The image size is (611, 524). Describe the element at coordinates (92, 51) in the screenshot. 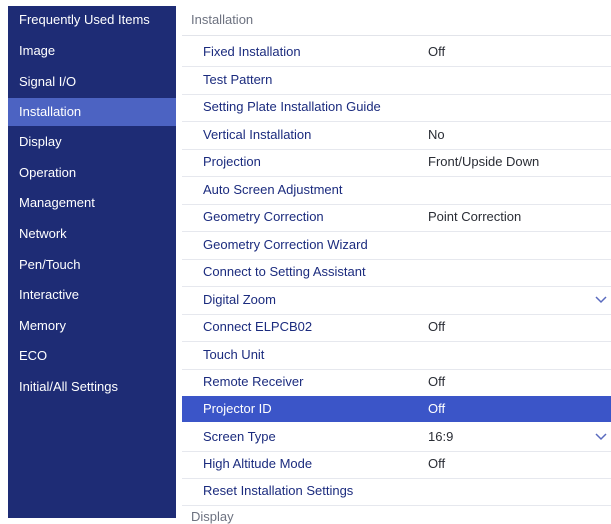

I see `sidebar-item-image: Image` at that location.